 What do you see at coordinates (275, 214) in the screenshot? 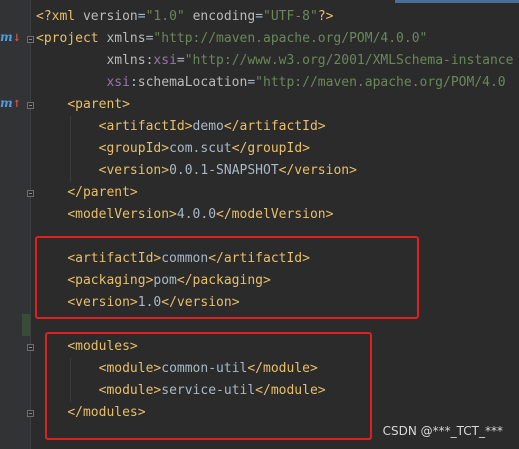
I see `code-token-tag: </modelVersion>` at bounding box center [275, 214].